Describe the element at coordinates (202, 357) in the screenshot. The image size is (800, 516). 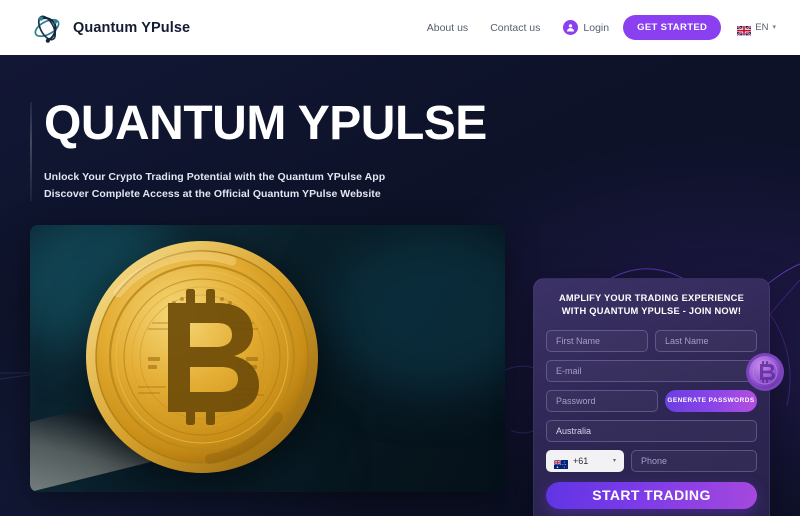
I see `gold-bitcoin-coin-icon` at that location.